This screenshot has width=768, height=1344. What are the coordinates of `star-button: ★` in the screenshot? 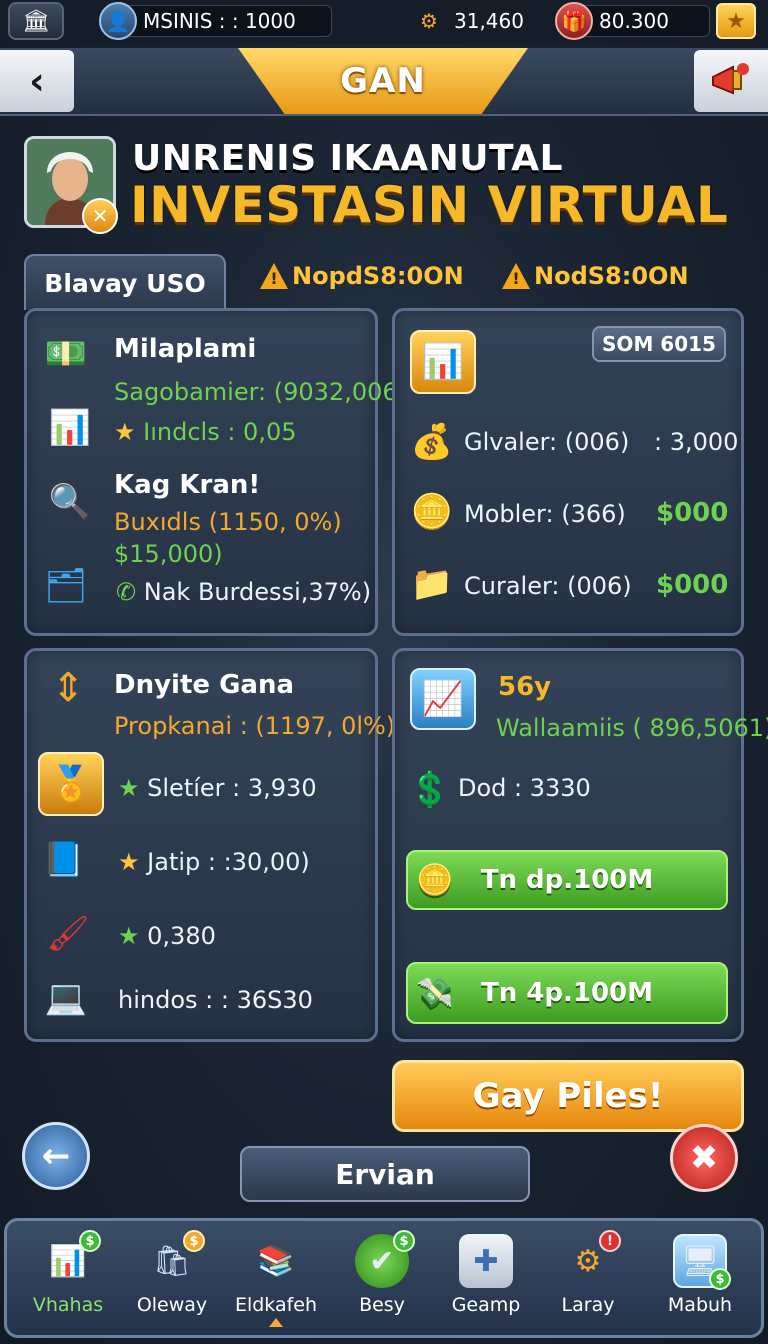 It's located at (736, 21).